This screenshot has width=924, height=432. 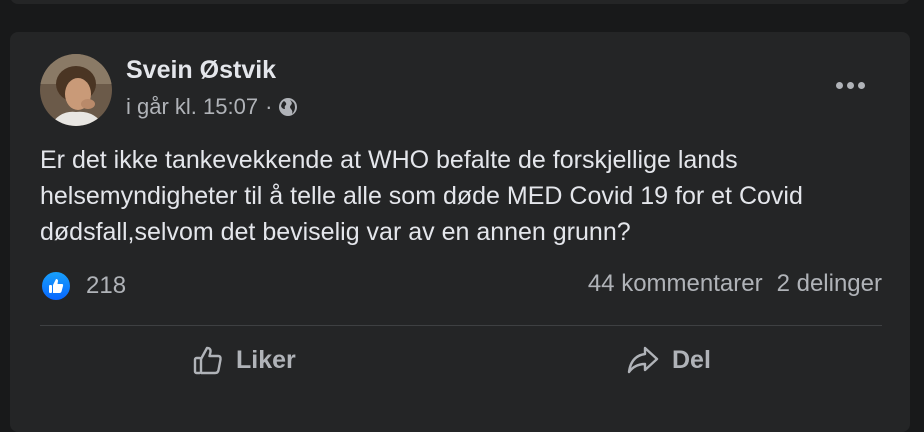 I want to click on like-button: Liker, so click(x=244, y=360).